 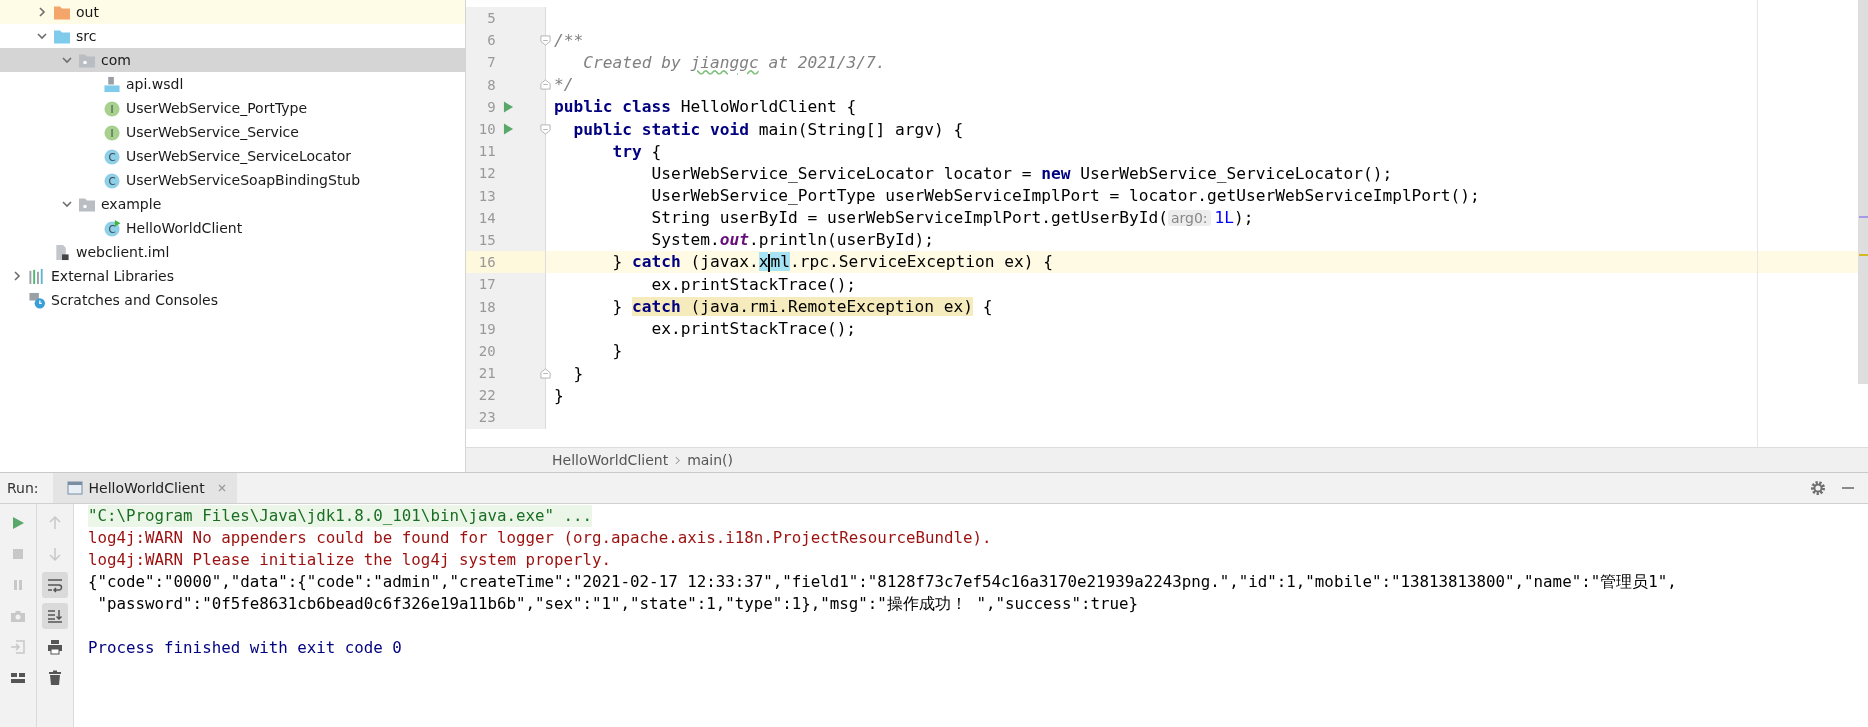 I want to click on panel-title: Run:, so click(x=23, y=488).